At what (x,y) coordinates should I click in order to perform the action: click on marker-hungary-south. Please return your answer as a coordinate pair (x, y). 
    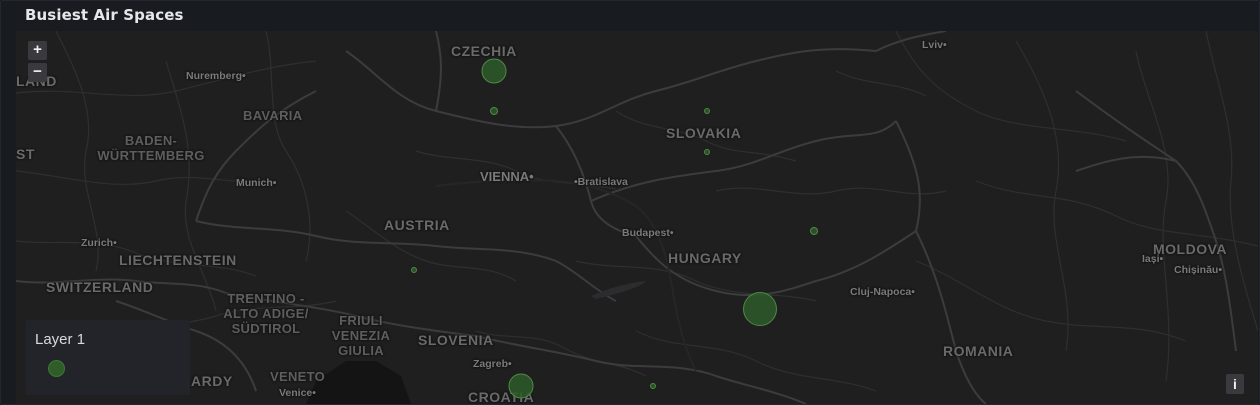
    Looking at the image, I should click on (760, 309).